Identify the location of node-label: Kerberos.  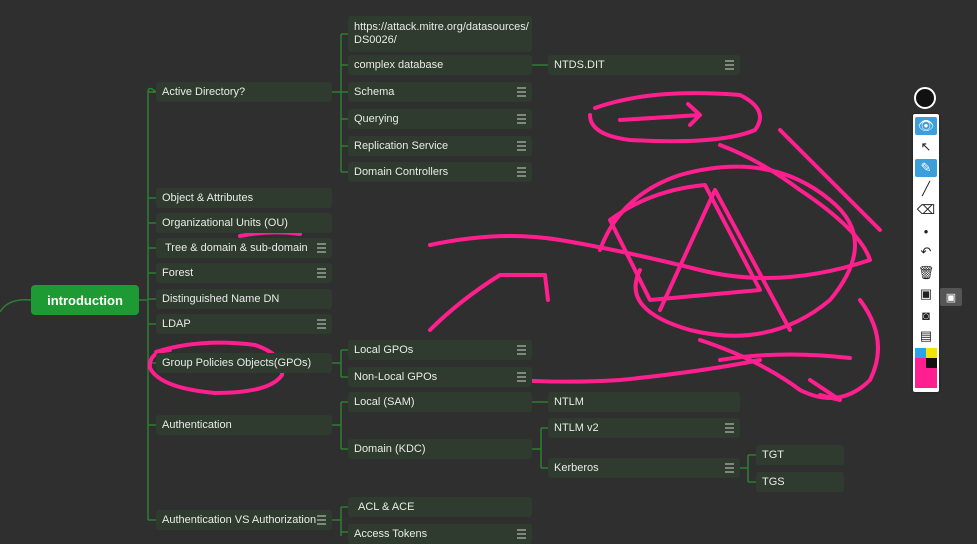
(576, 467).